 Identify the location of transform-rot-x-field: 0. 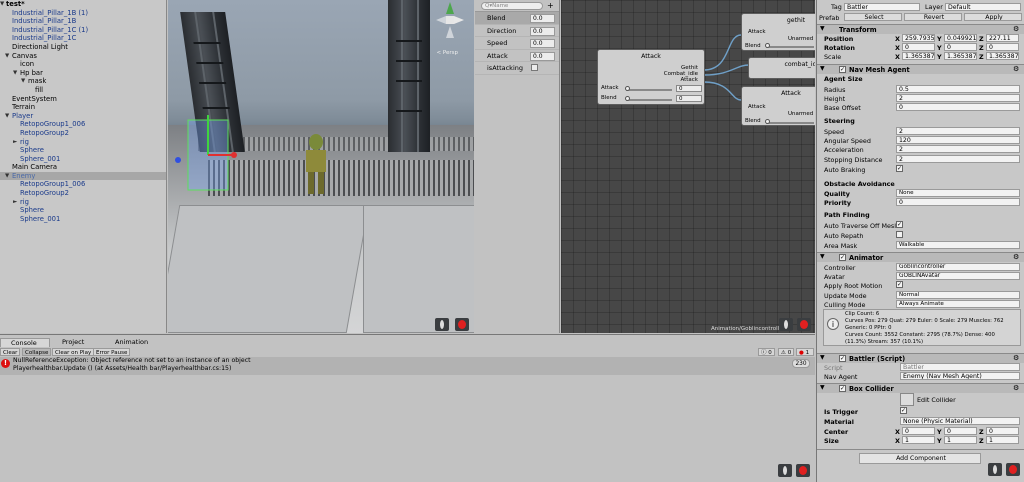
(918, 47).